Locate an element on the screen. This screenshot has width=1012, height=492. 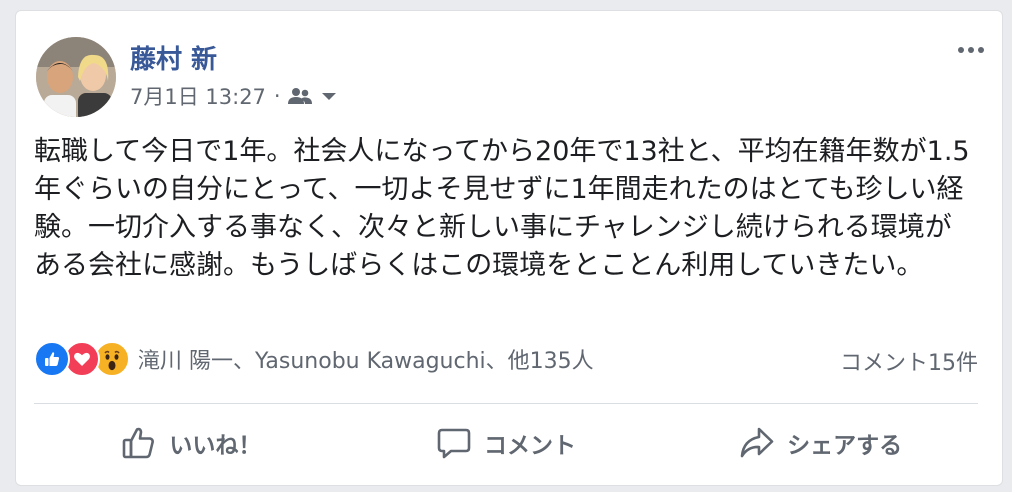
comment-button: コメント is located at coordinates (506, 443).